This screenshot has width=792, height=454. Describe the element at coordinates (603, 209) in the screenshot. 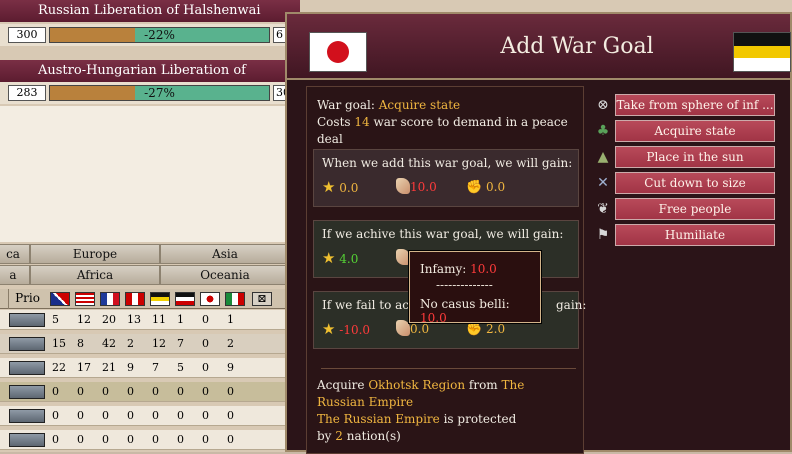

I see `dove-icon: ❦` at that location.